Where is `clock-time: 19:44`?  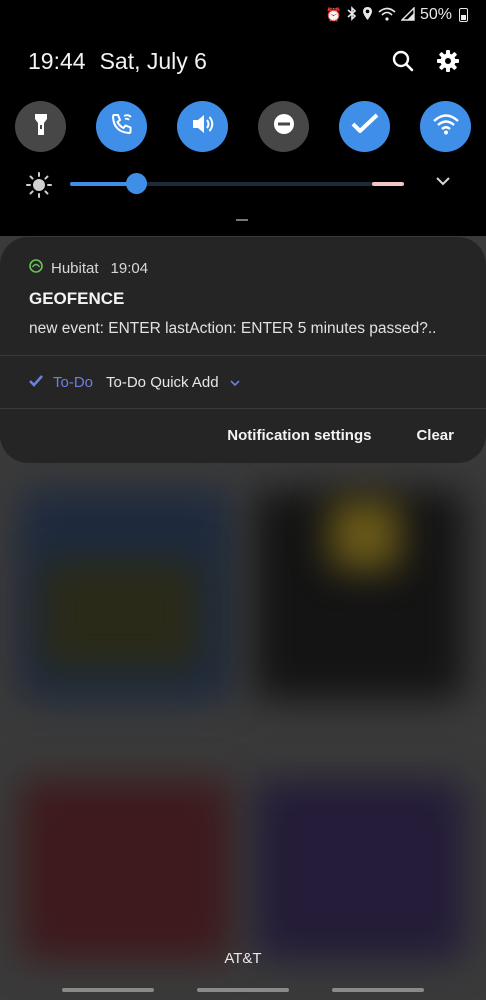
clock-time: 19:44 is located at coordinates (57, 61).